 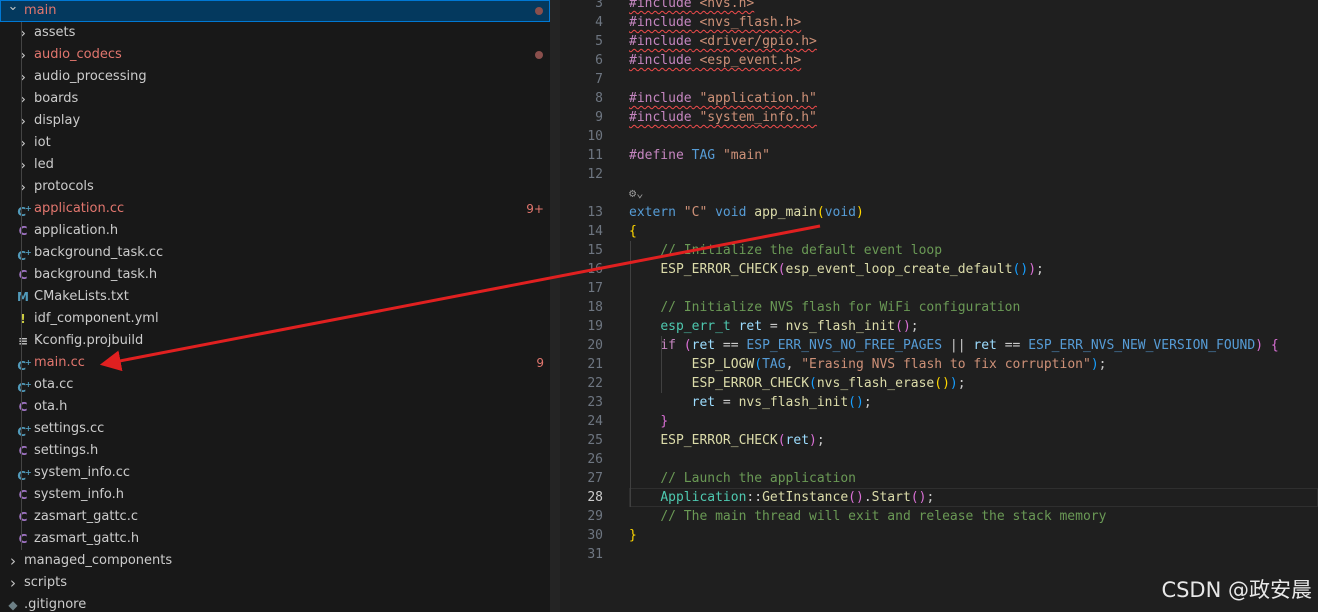 What do you see at coordinates (1236, 590) in the screenshot?
I see `watermark: CSDN @政安晨` at bounding box center [1236, 590].